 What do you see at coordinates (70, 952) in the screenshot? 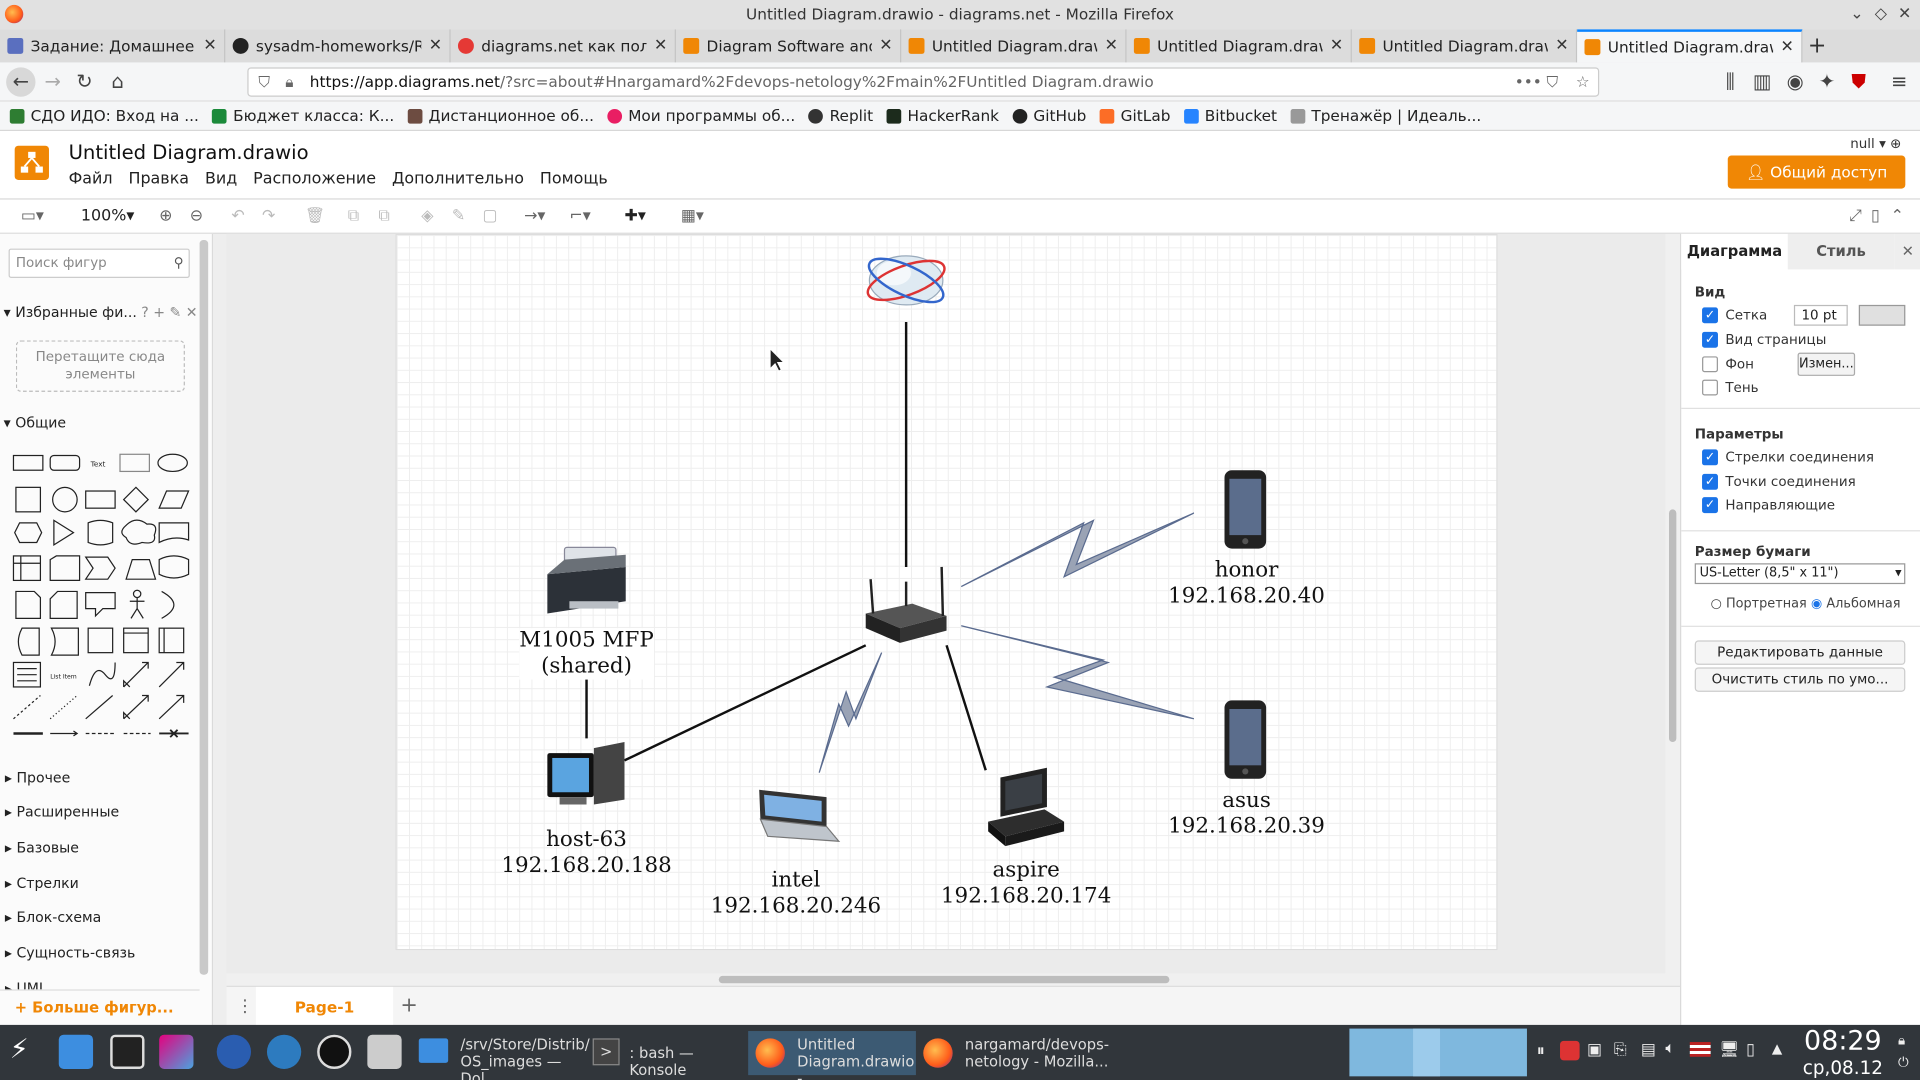
I see `category-er: ▸ Сущность-связь` at bounding box center [70, 952].